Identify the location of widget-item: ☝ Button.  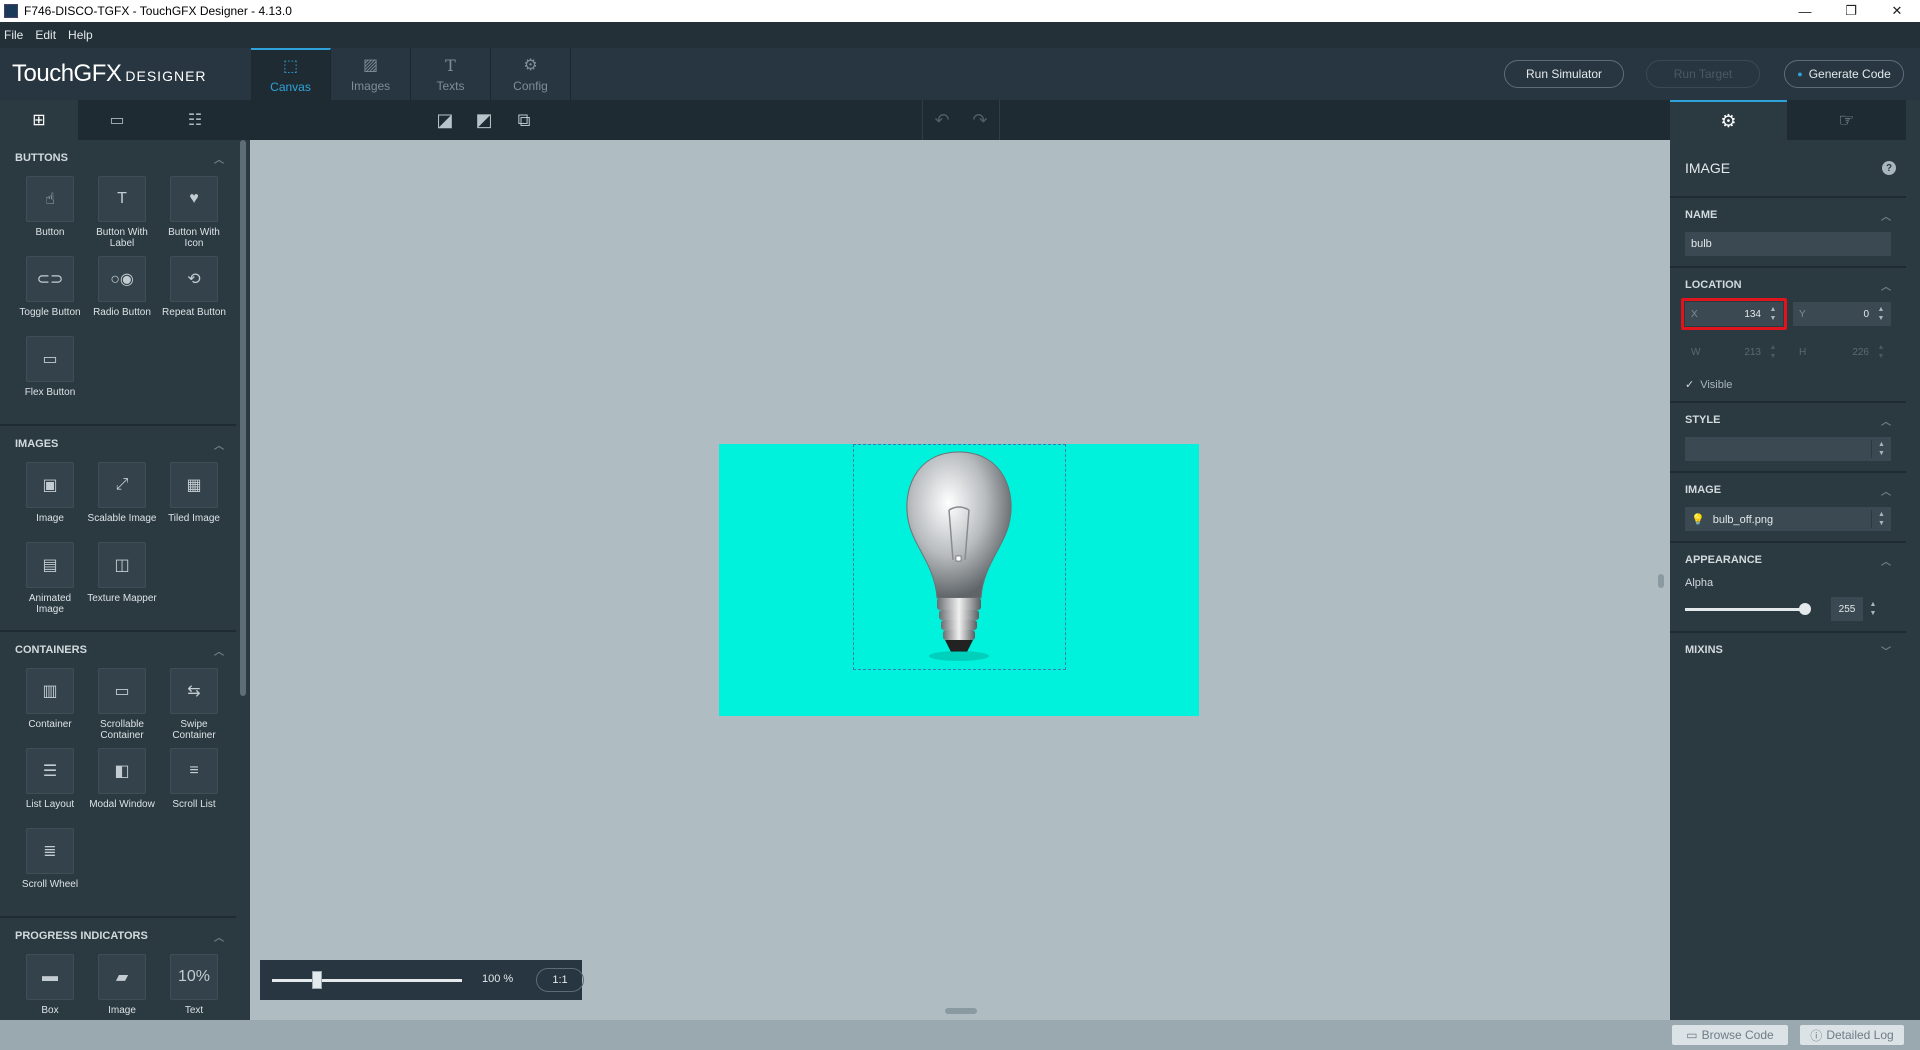
(50, 216).